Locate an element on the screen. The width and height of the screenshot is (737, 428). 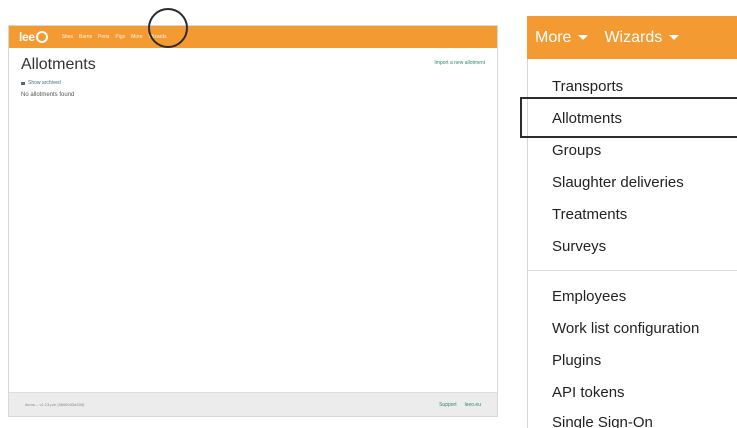
menu-item-api-tokens: API tokens is located at coordinates (588, 392).